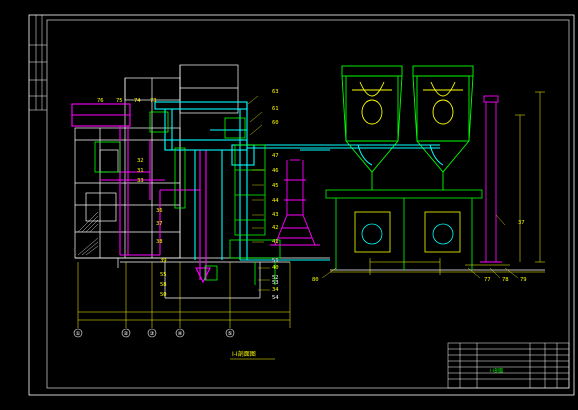 This screenshot has width=578, height=410. Describe the element at coordinates (275, 242) in the screenshot. I see `callout-41: 41` at that location.